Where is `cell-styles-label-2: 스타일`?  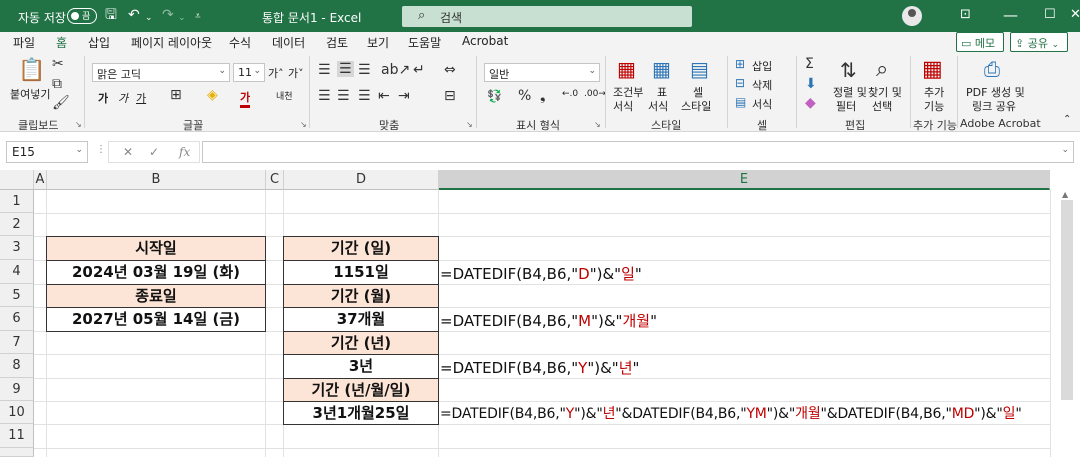
cell-styles-label-2: 스타일 is located at coordinates (696, 106).